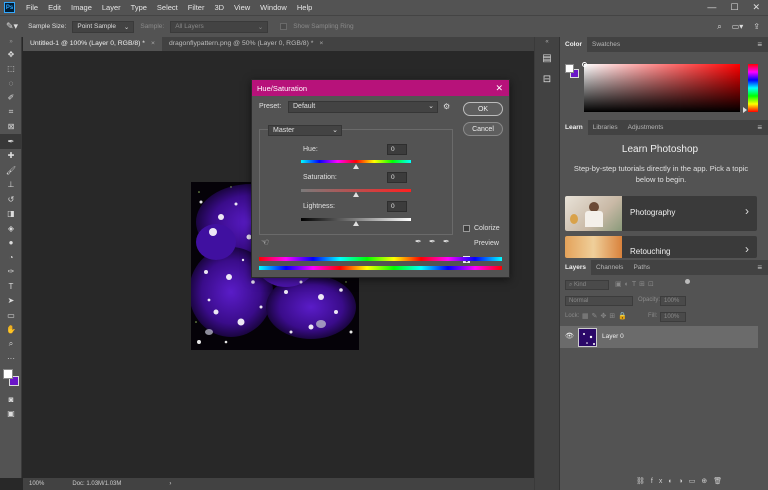  Describe the element at coordinates (397, 206) in the screenshot. I see `lightness-value-field: 0` at that location.